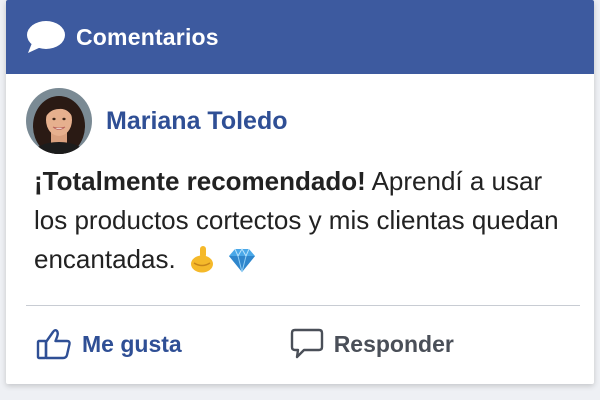 The image size is (600, 400). I want to click on author-name: Mariana Toledo, so click(197, 121).